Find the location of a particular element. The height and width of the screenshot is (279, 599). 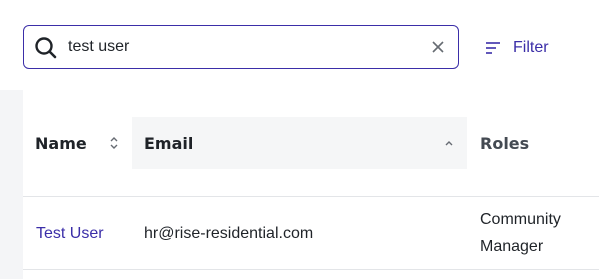

search-field is located at coordinates (241, 47).